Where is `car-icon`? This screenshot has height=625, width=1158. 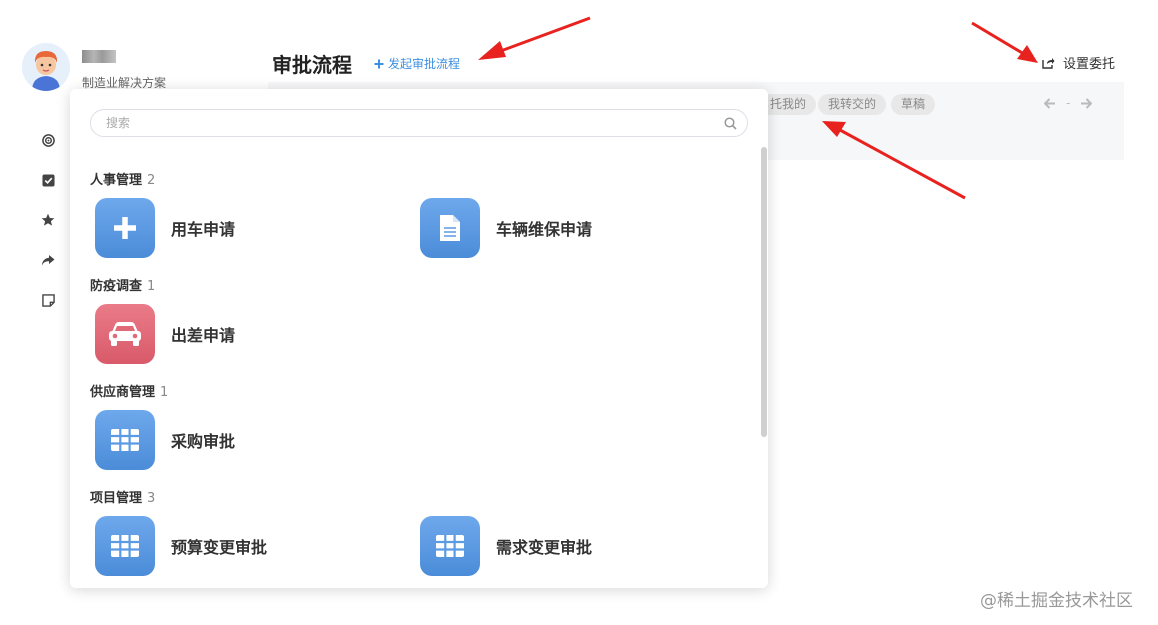 car-icon is located at coordinates (125, 334).